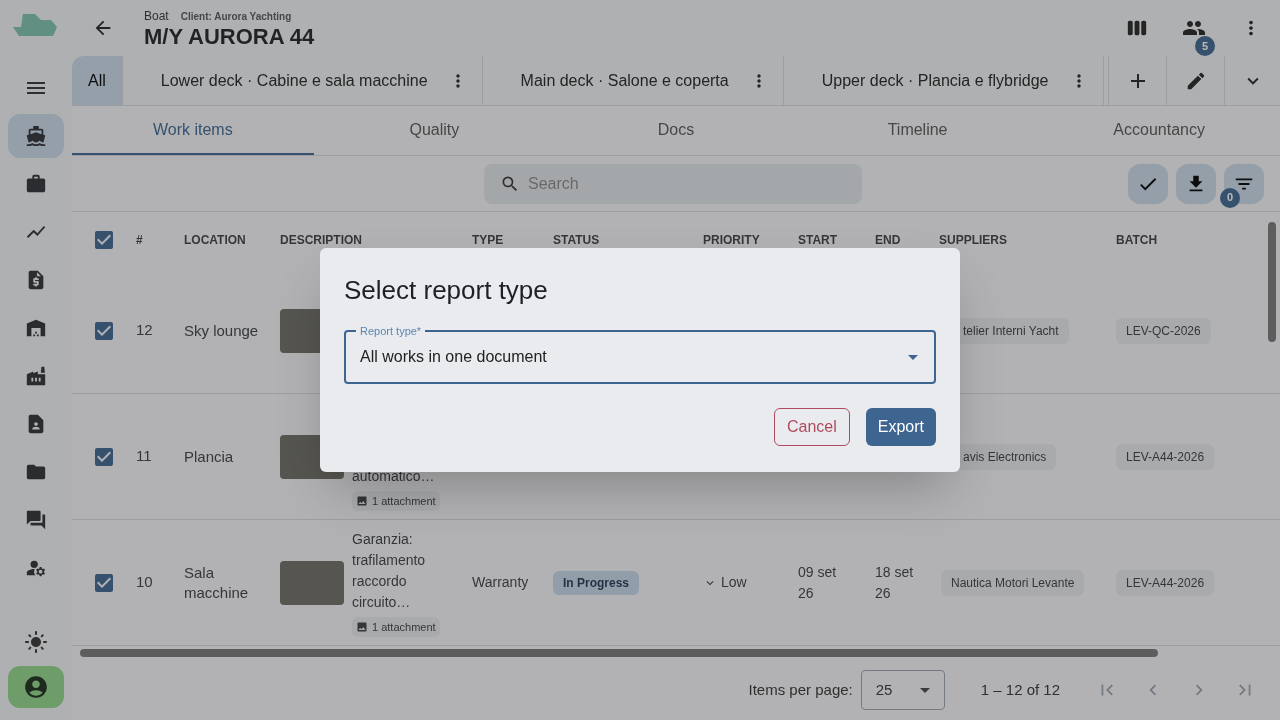 The height and width of the screenshot is (720, 1280). I want to click on deck-tab: Lower deck · Cabine e sala macchine, so click(294, 80).